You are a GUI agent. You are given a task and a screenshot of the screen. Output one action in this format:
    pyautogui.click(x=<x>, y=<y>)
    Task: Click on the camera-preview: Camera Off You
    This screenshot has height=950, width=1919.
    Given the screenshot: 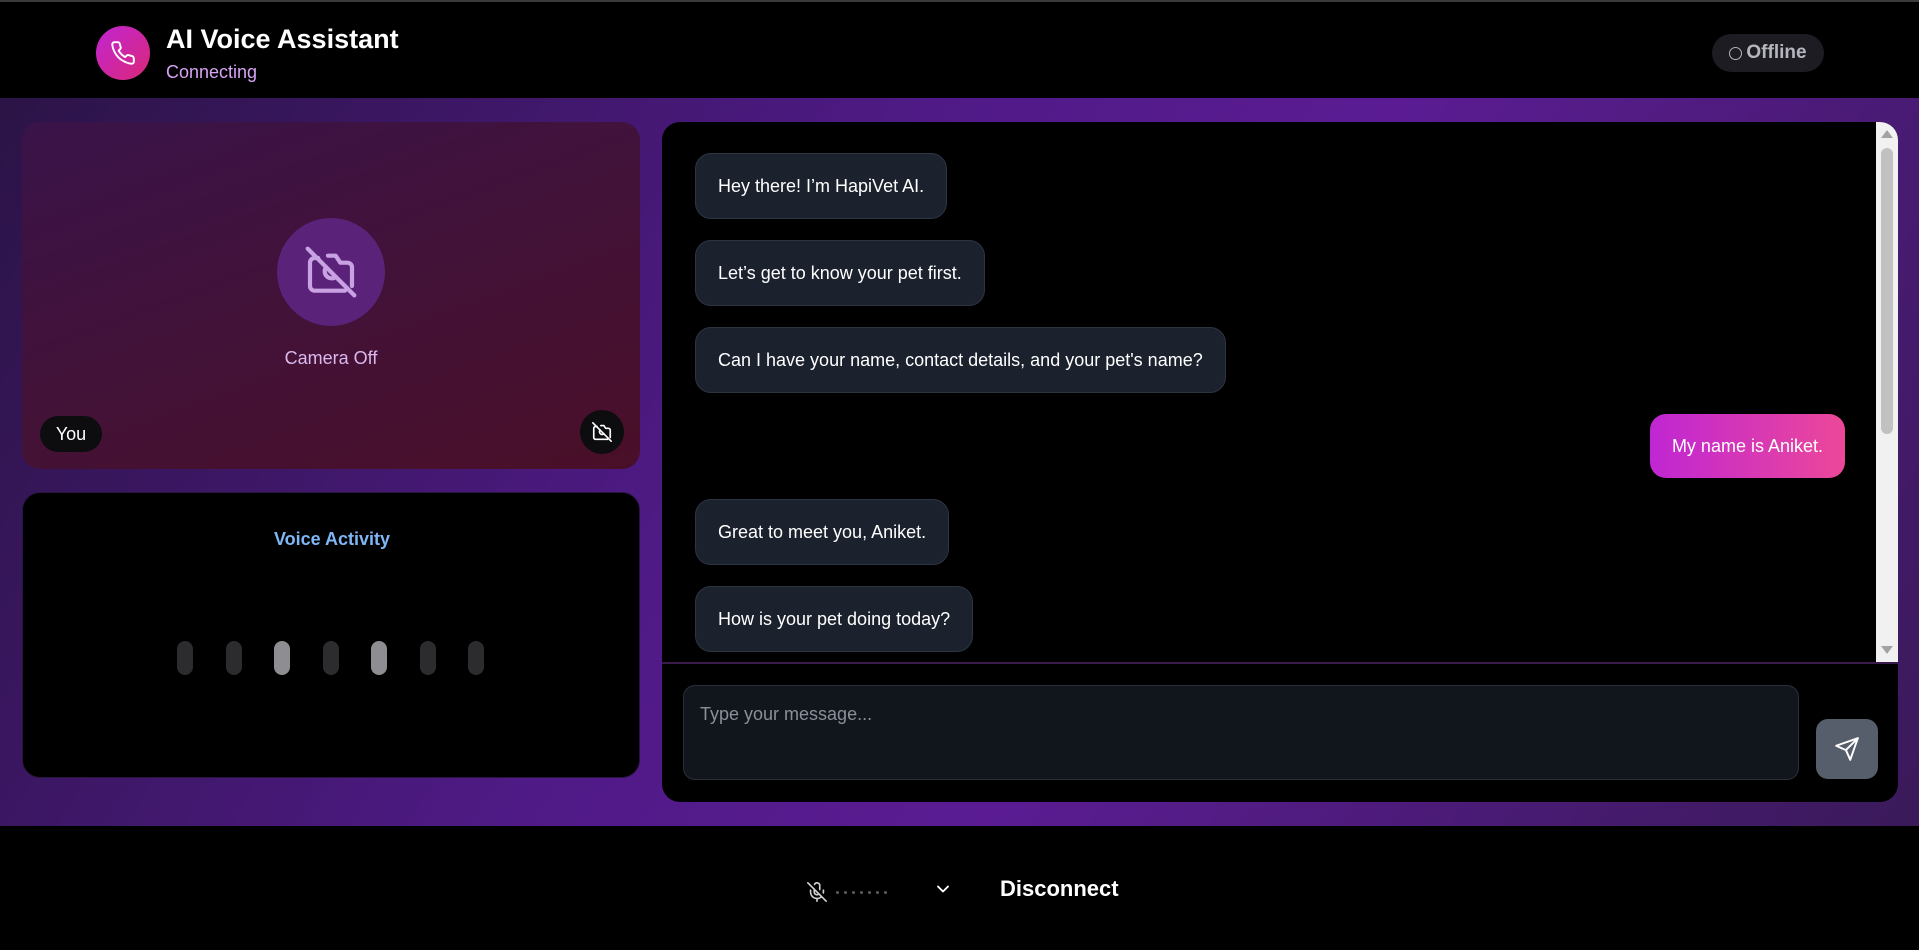 What is the action you would take?
    pyautogui.click(x=331, y=295)
    